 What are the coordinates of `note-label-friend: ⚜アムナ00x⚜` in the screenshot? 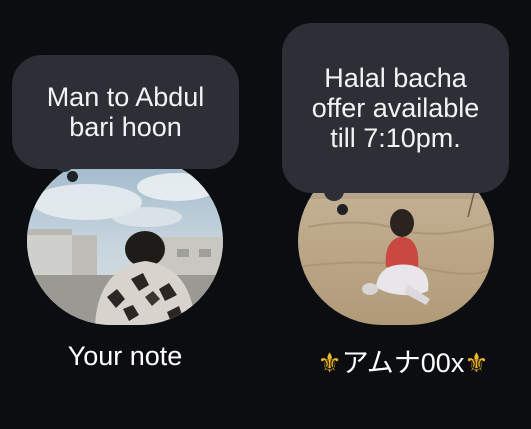 It's located at (403, 360).